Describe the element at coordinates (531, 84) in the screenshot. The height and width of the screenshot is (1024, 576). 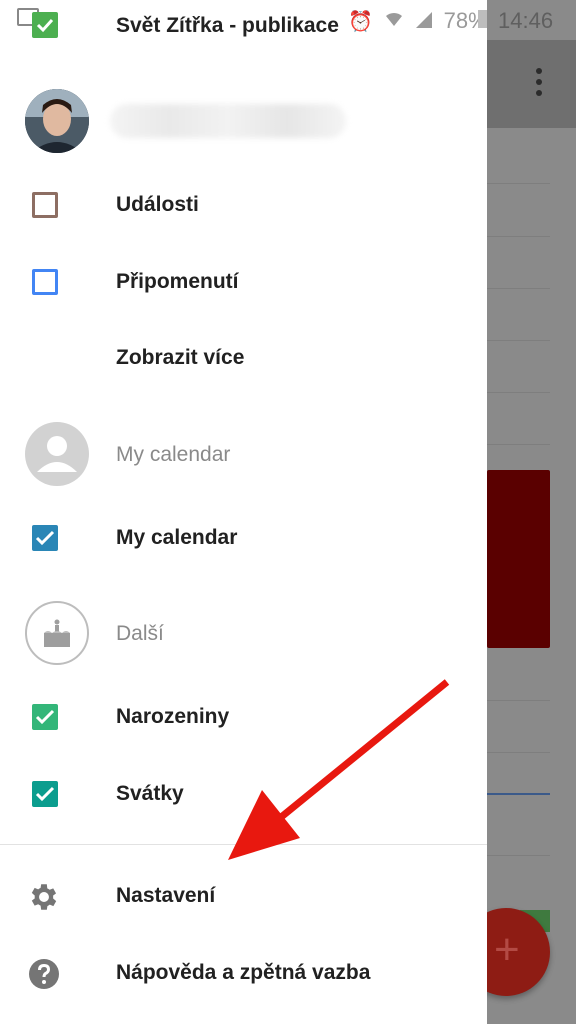
I see `calendar-app-bar` at that location.